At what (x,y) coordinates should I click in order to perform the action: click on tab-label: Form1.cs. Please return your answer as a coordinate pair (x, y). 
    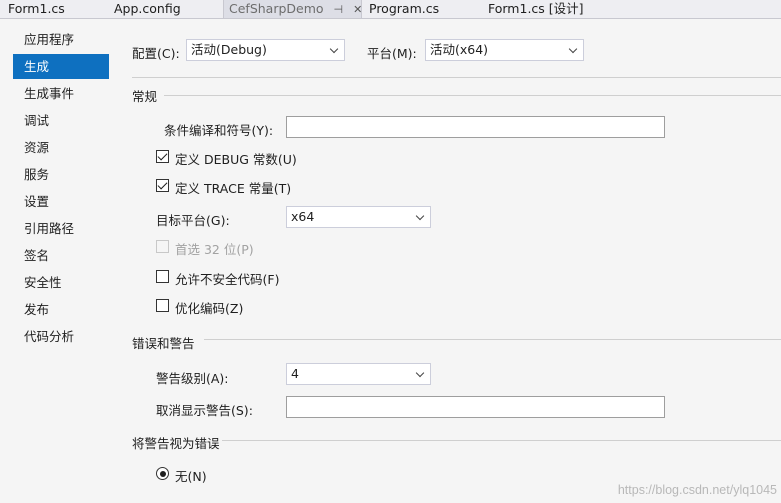
    Looking at the image, I should click on (36, 8).